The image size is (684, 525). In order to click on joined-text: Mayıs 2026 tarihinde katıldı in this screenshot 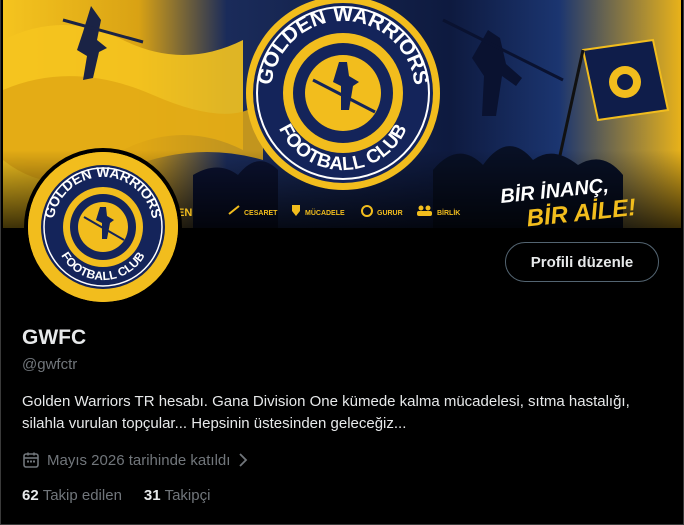, I will do `click(139, 460)`.